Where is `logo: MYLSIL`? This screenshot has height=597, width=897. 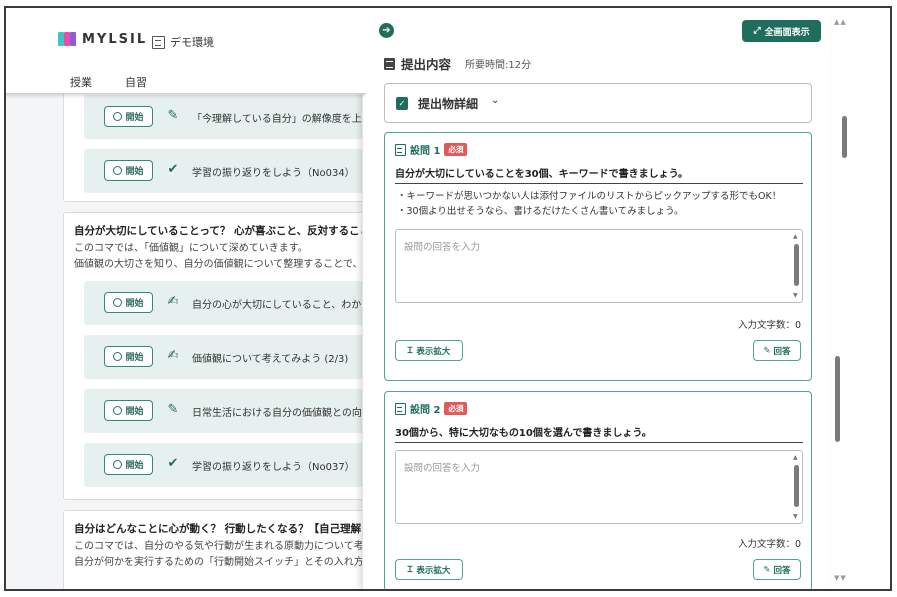 logo: MYLSIL is located at coordinates (102, 39).